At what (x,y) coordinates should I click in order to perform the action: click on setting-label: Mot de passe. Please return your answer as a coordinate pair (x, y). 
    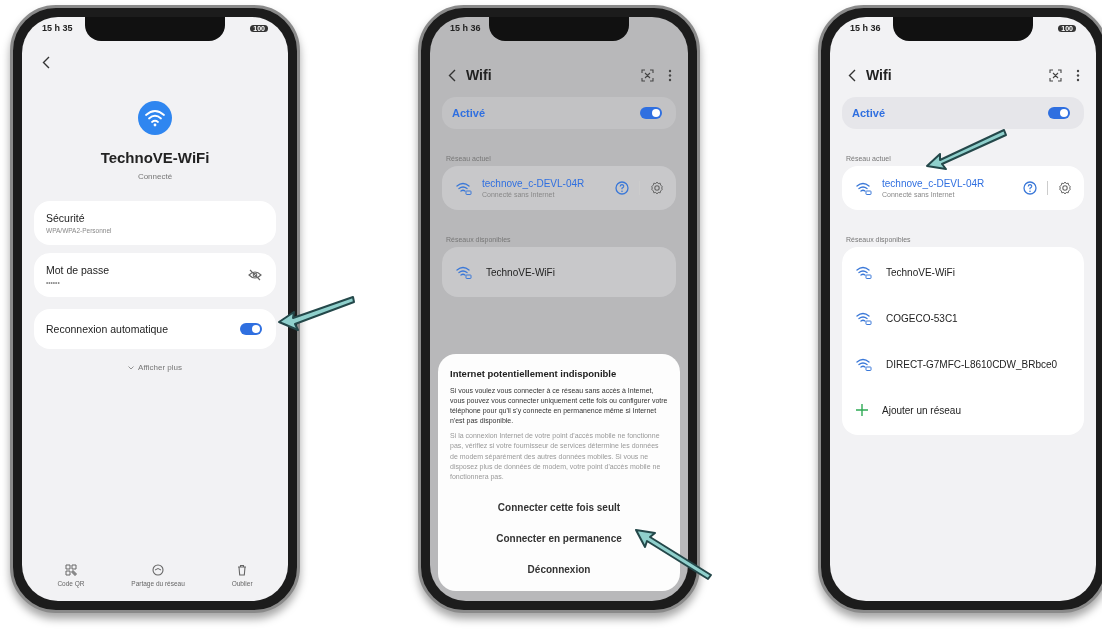
    Looking at the image, I should click on (78, 270).